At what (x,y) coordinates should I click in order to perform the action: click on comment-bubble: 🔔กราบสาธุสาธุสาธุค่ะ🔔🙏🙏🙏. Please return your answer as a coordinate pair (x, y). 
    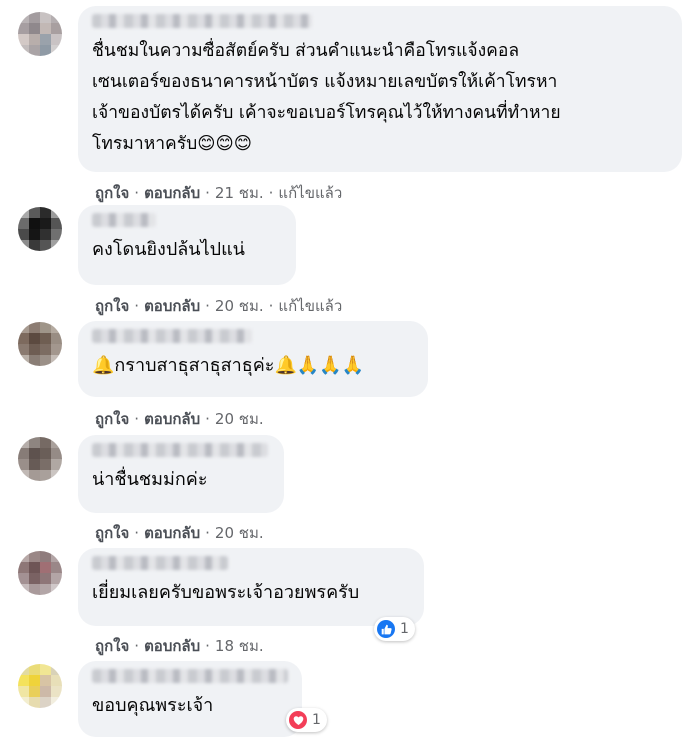
    Looking at the image, I should click on (253, 359).